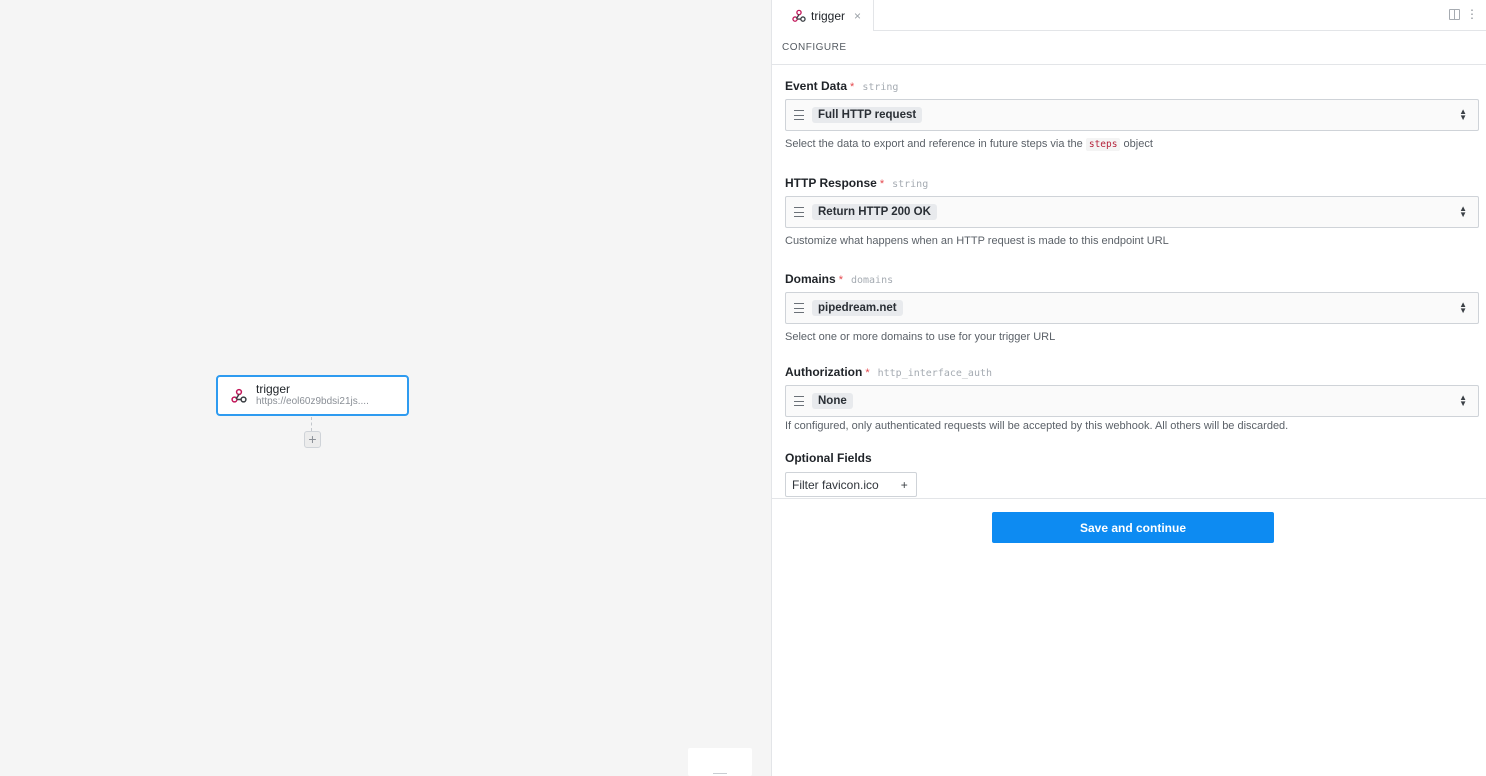  What do you see at coordinates (1454, 14) in the screenshot?
I see `split-view-icon` at bounding box center [1454, 14].